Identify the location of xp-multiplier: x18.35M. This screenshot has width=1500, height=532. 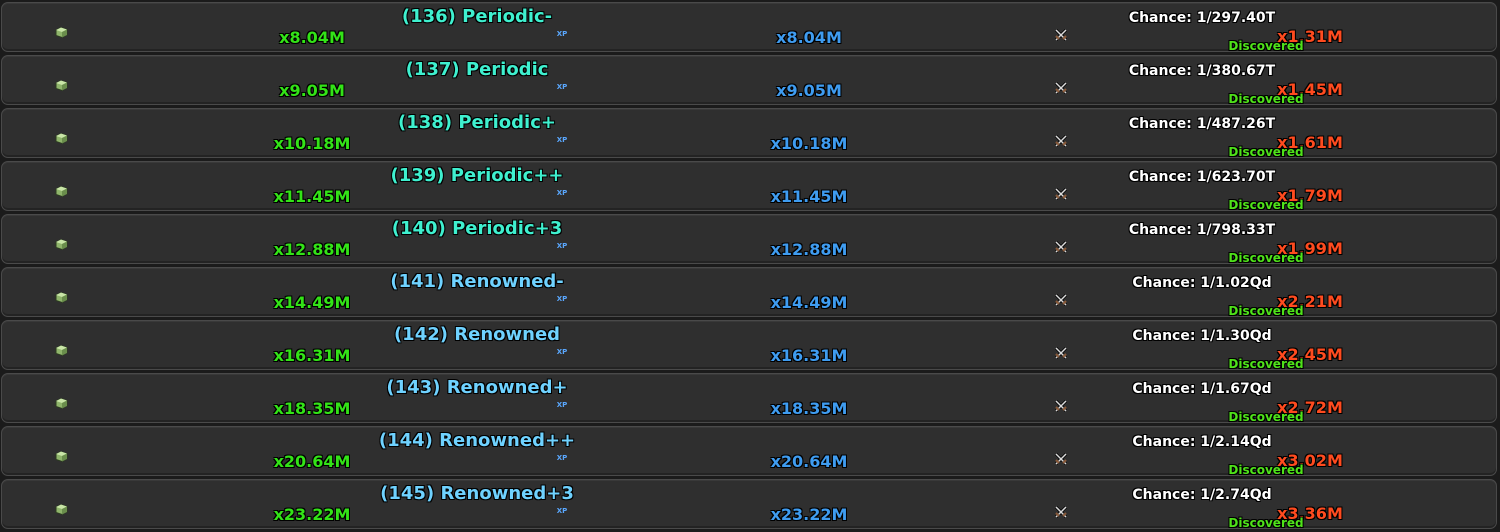
(809, 408).